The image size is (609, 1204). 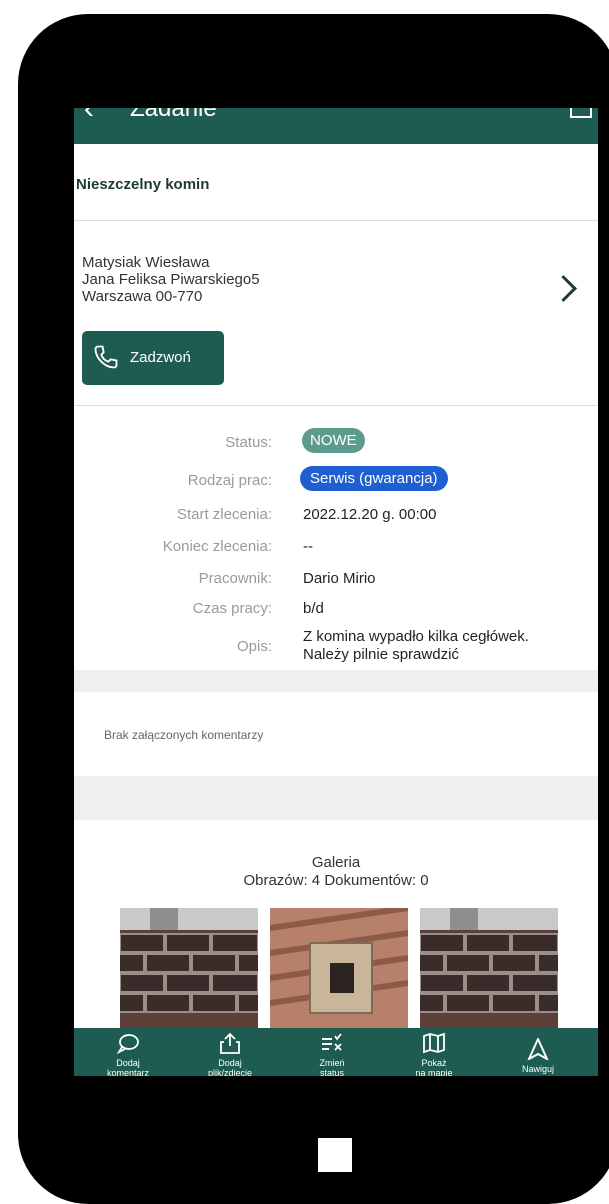 I want to click on detail-value: Dario Mirio, so click(x=339, y=578).